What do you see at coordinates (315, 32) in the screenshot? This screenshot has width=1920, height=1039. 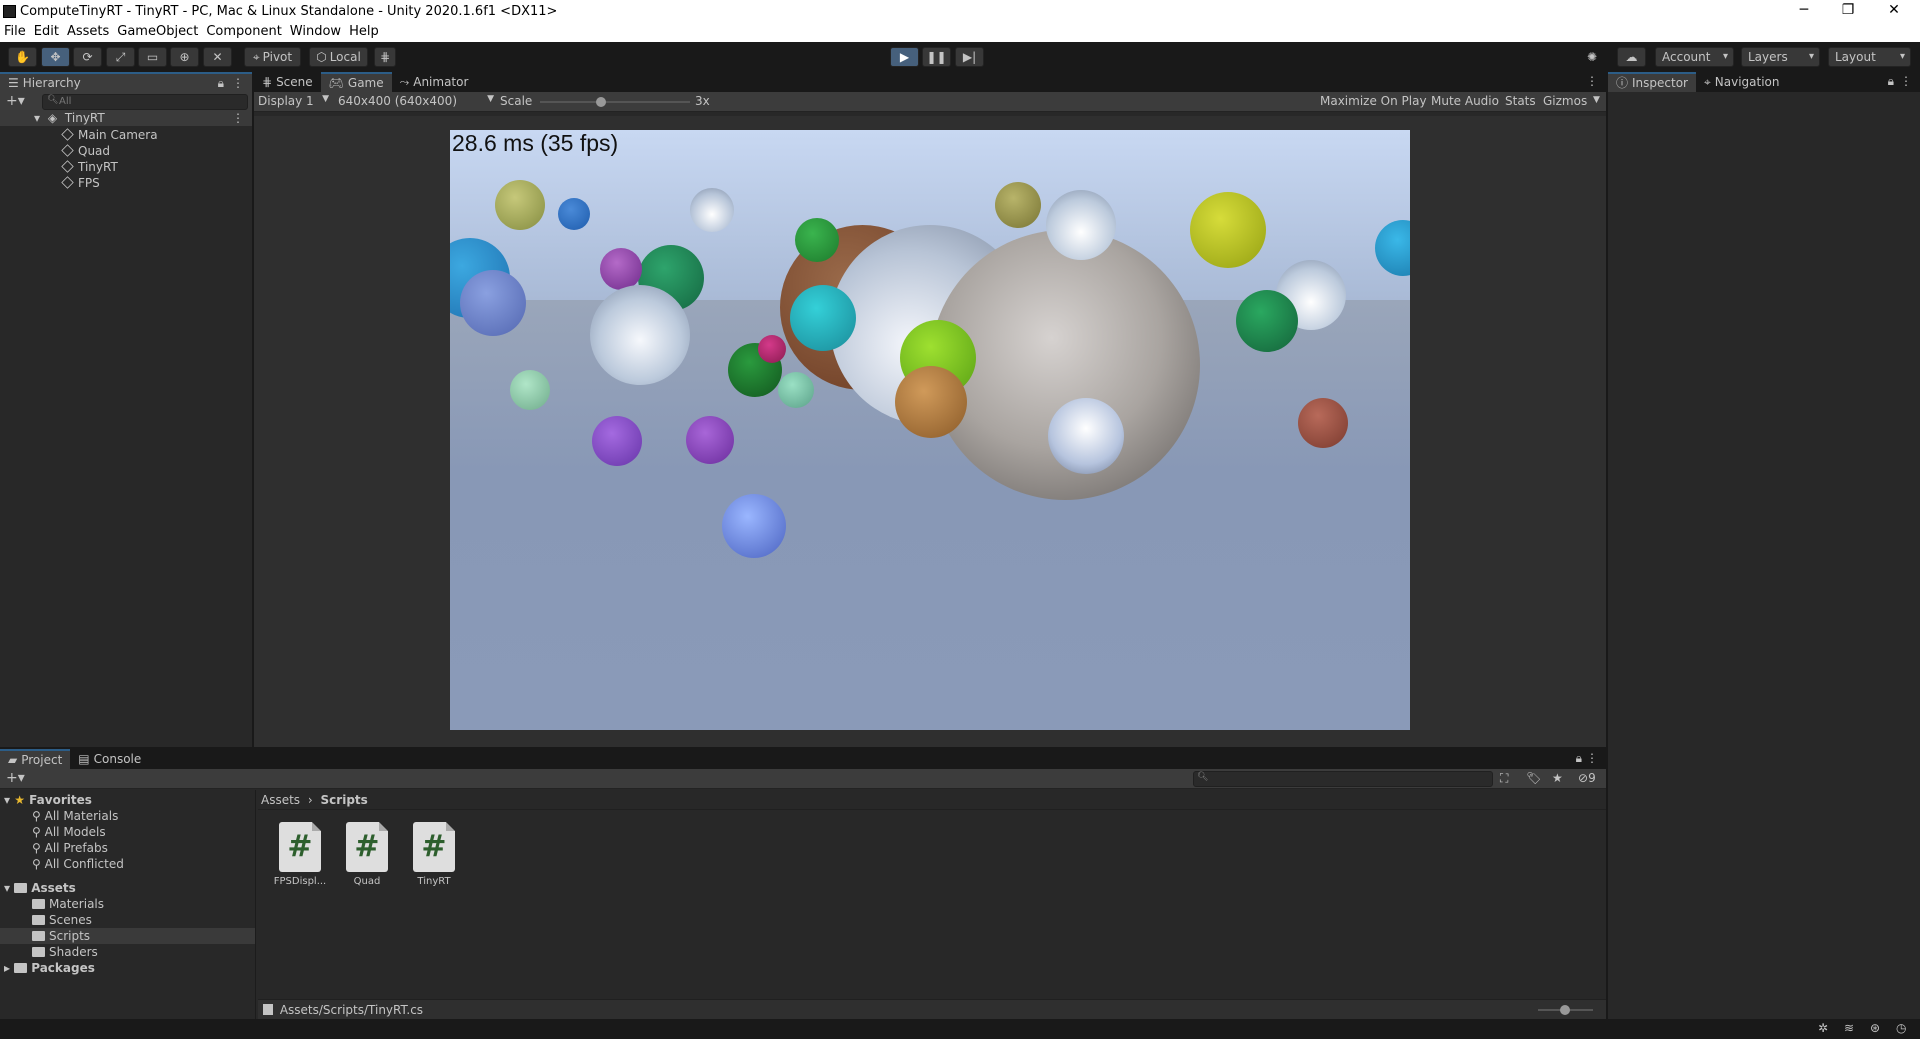 I see `menu-window: Window` at bounding box center [315, 32].